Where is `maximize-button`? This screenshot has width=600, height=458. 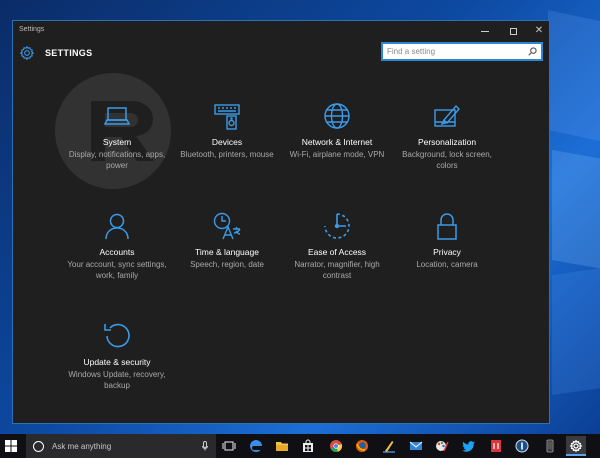
maximize-button is located at coordinates (513, 31).